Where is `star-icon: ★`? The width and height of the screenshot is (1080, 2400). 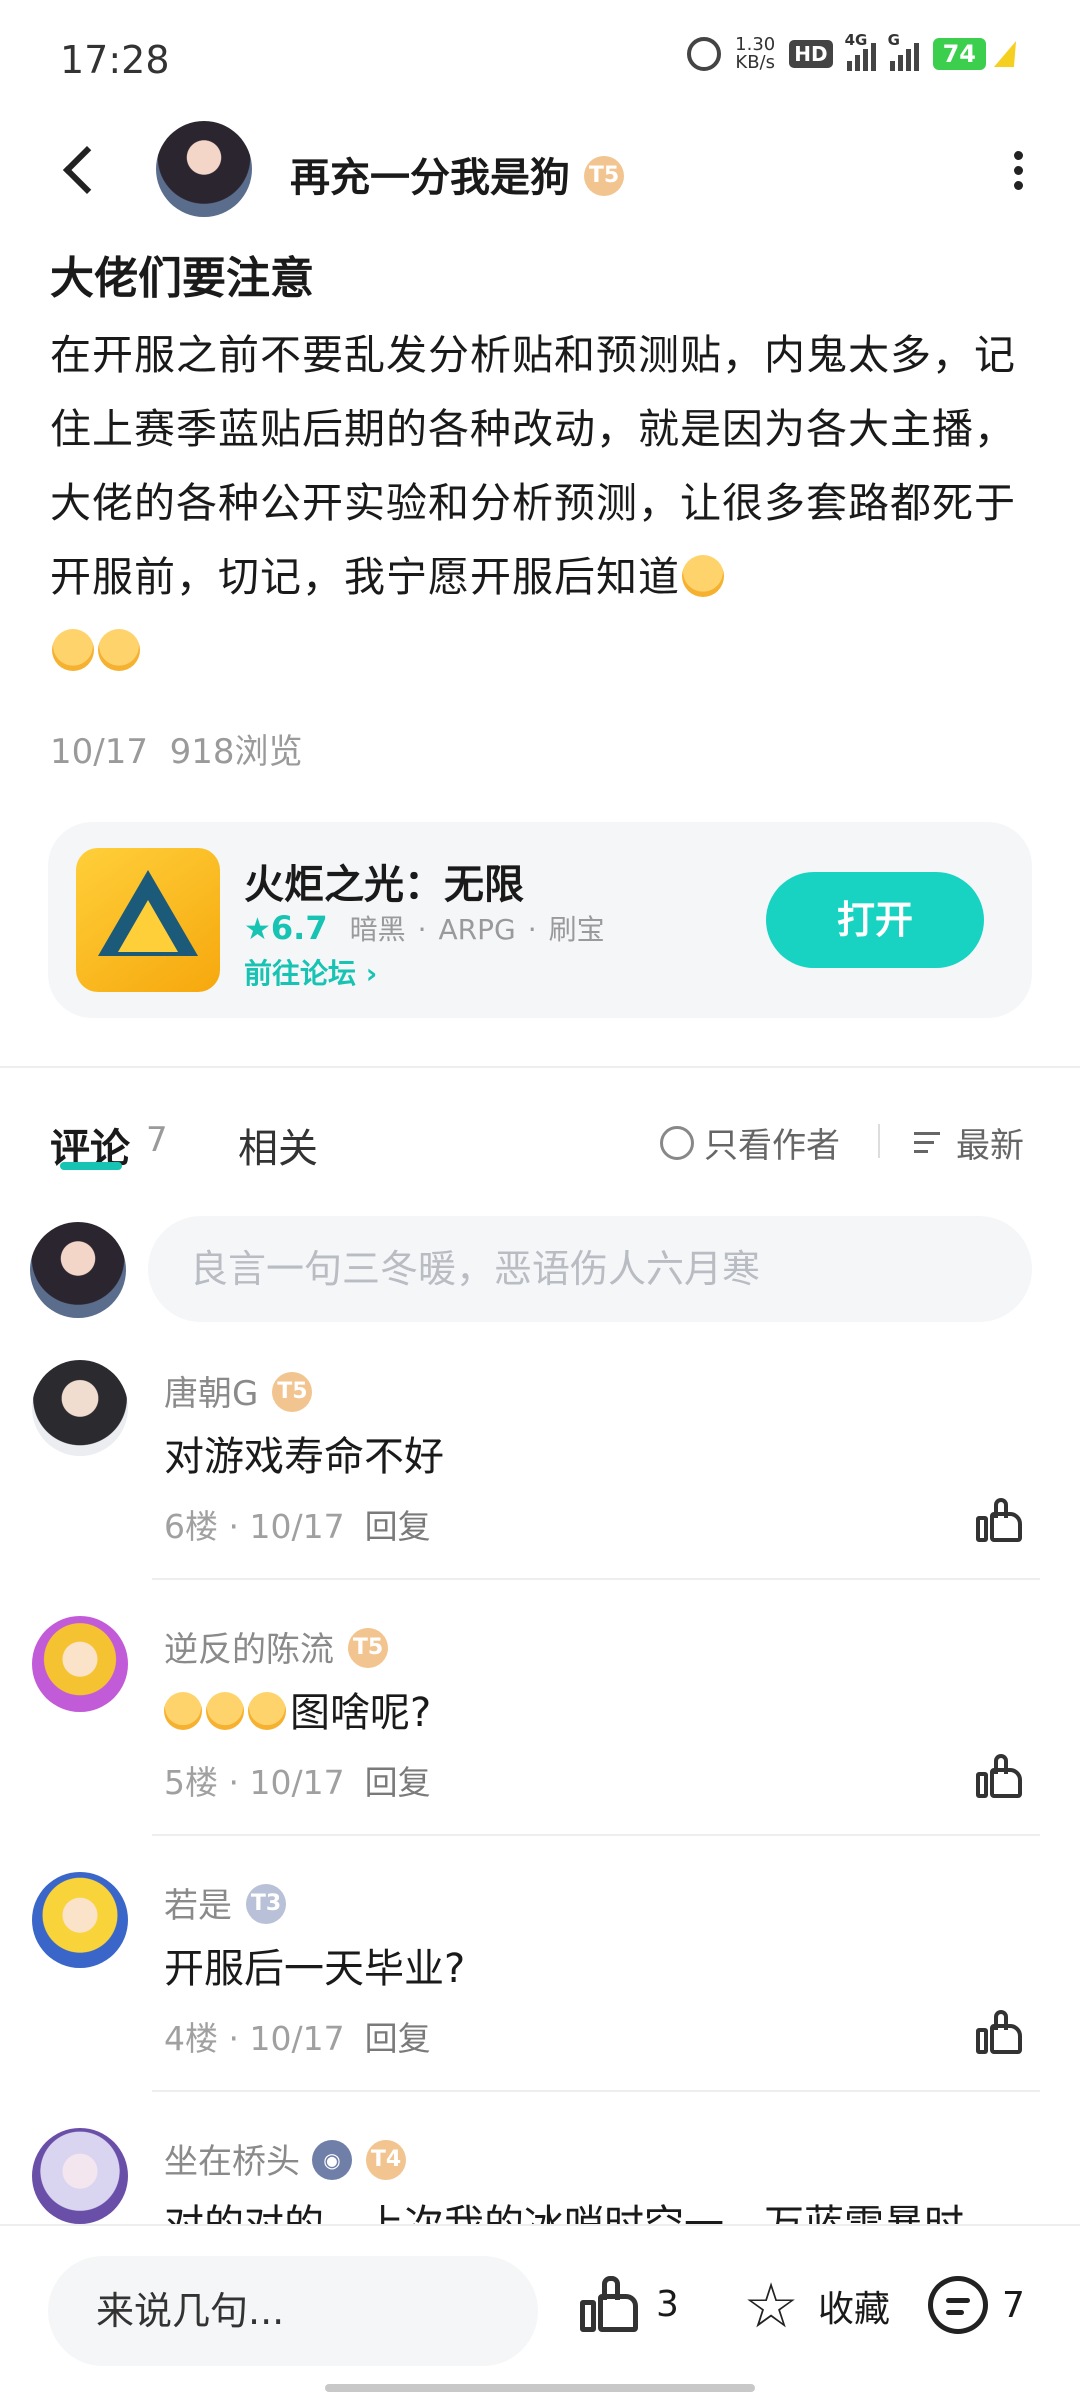 star-icon: ★ is located at coordinates (257, 929).